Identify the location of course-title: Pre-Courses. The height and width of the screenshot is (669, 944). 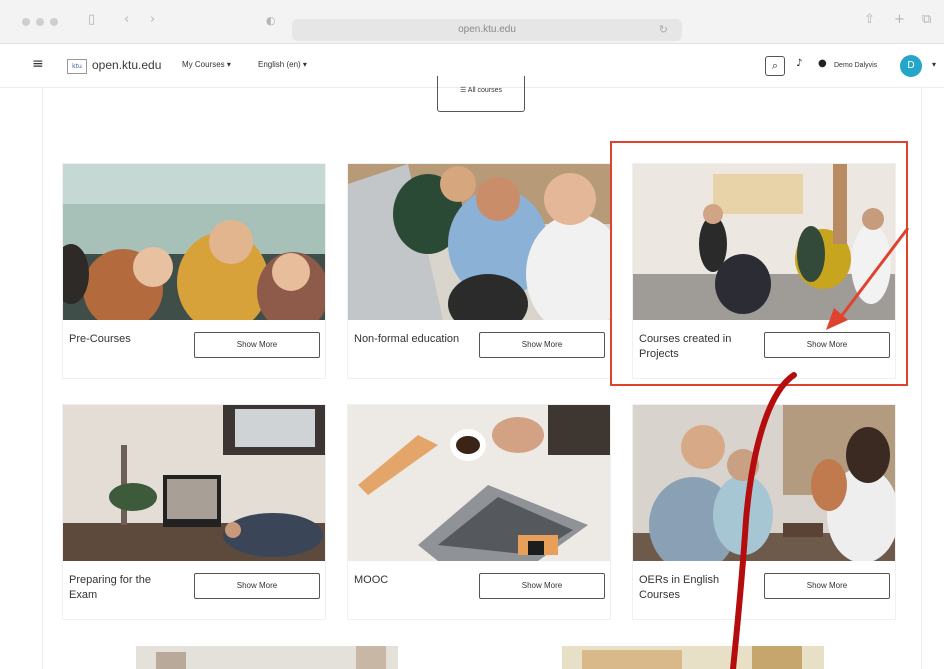
(124, 339).